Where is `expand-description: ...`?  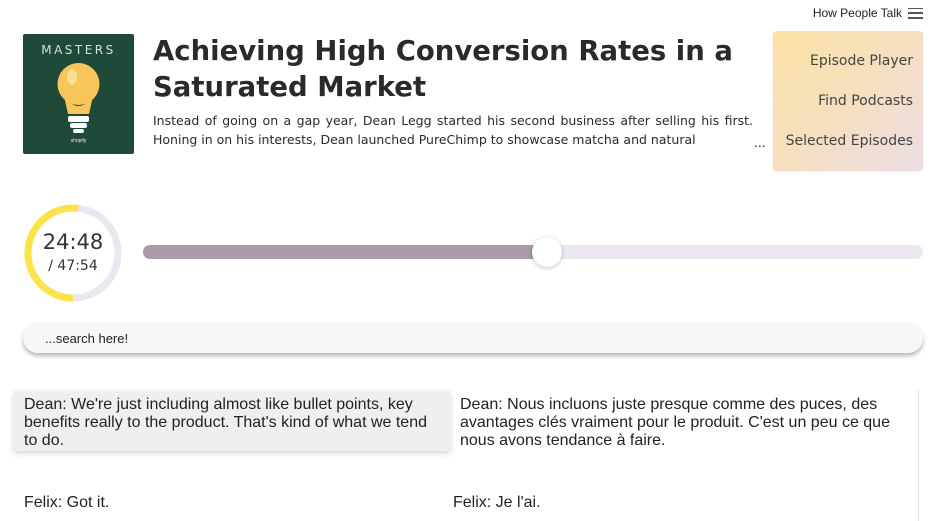
expand-description: ... is located at coordinates (760, 142).